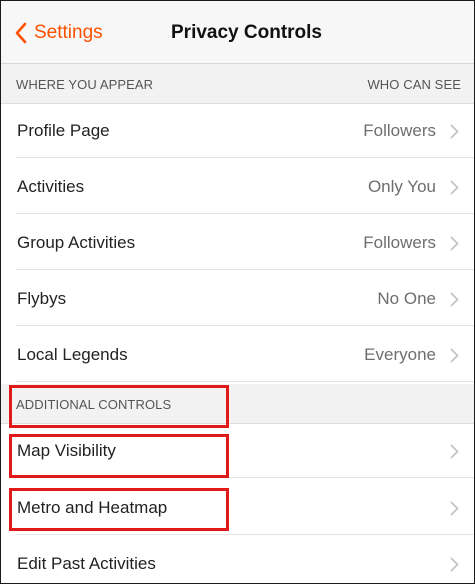 Image resolution: width=475 pixels, height=584 pixels. What do you see at coordinates (66, 450) in the screenshot?
I see `row-label: Map Visibility` at bounding box center [66, 450].